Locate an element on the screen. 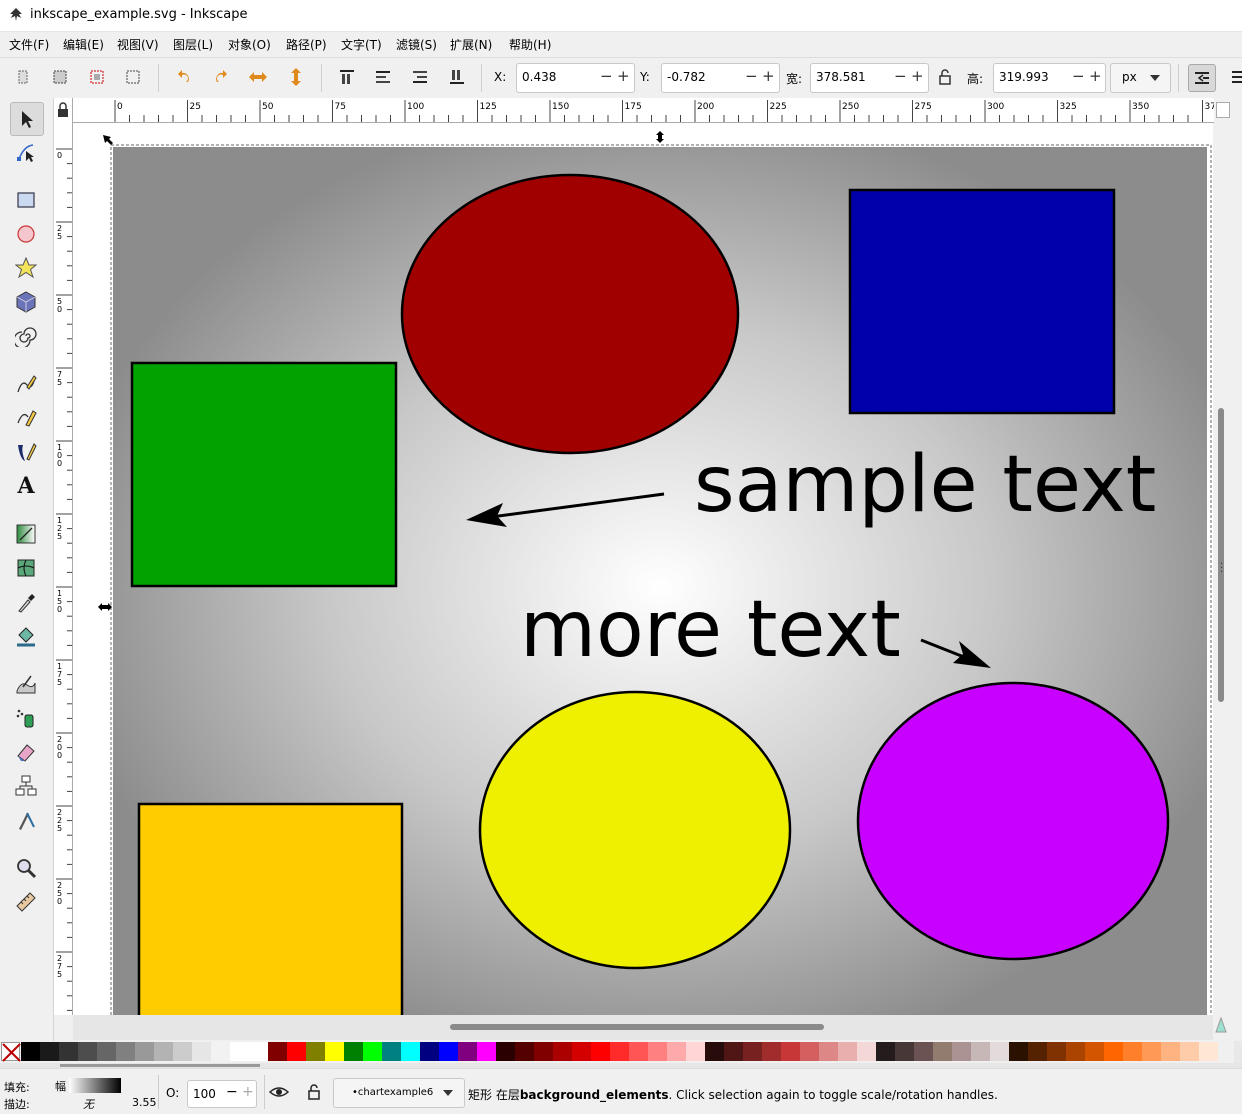  node-tool-icon is located at coordinates (26, 152).